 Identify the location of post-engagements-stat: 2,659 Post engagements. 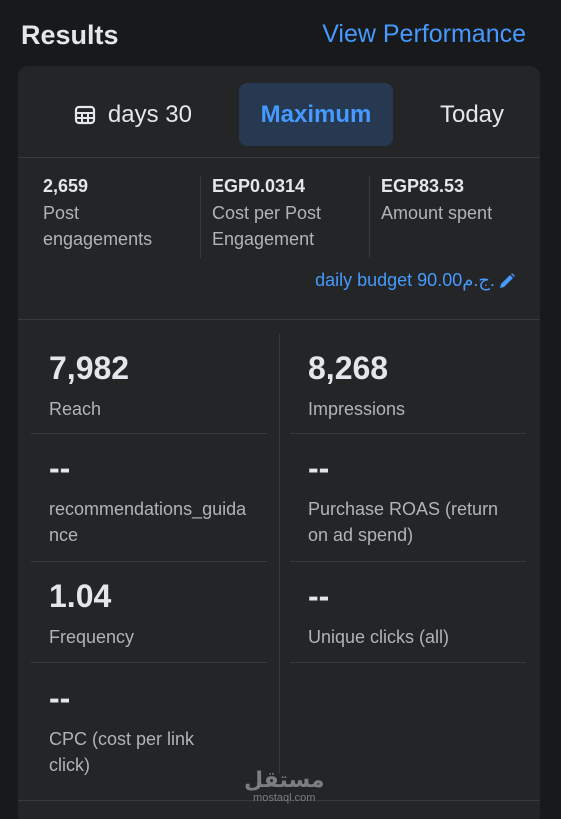
(125, 214).